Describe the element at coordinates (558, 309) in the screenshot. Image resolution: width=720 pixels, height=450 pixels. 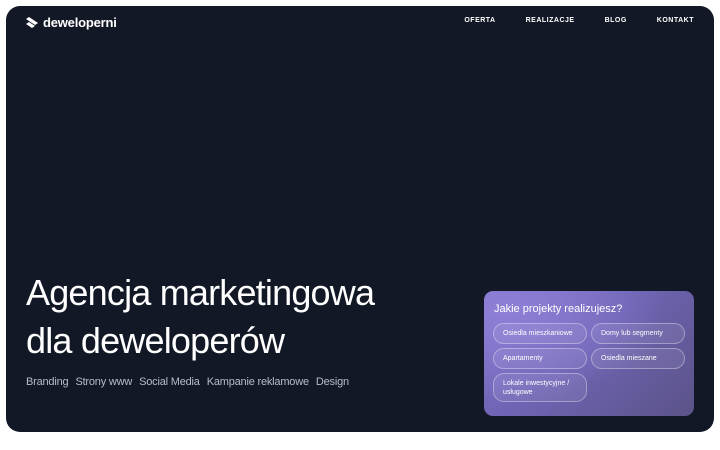
I see `card-title: Jakie projekty realizujesz?` at that location.